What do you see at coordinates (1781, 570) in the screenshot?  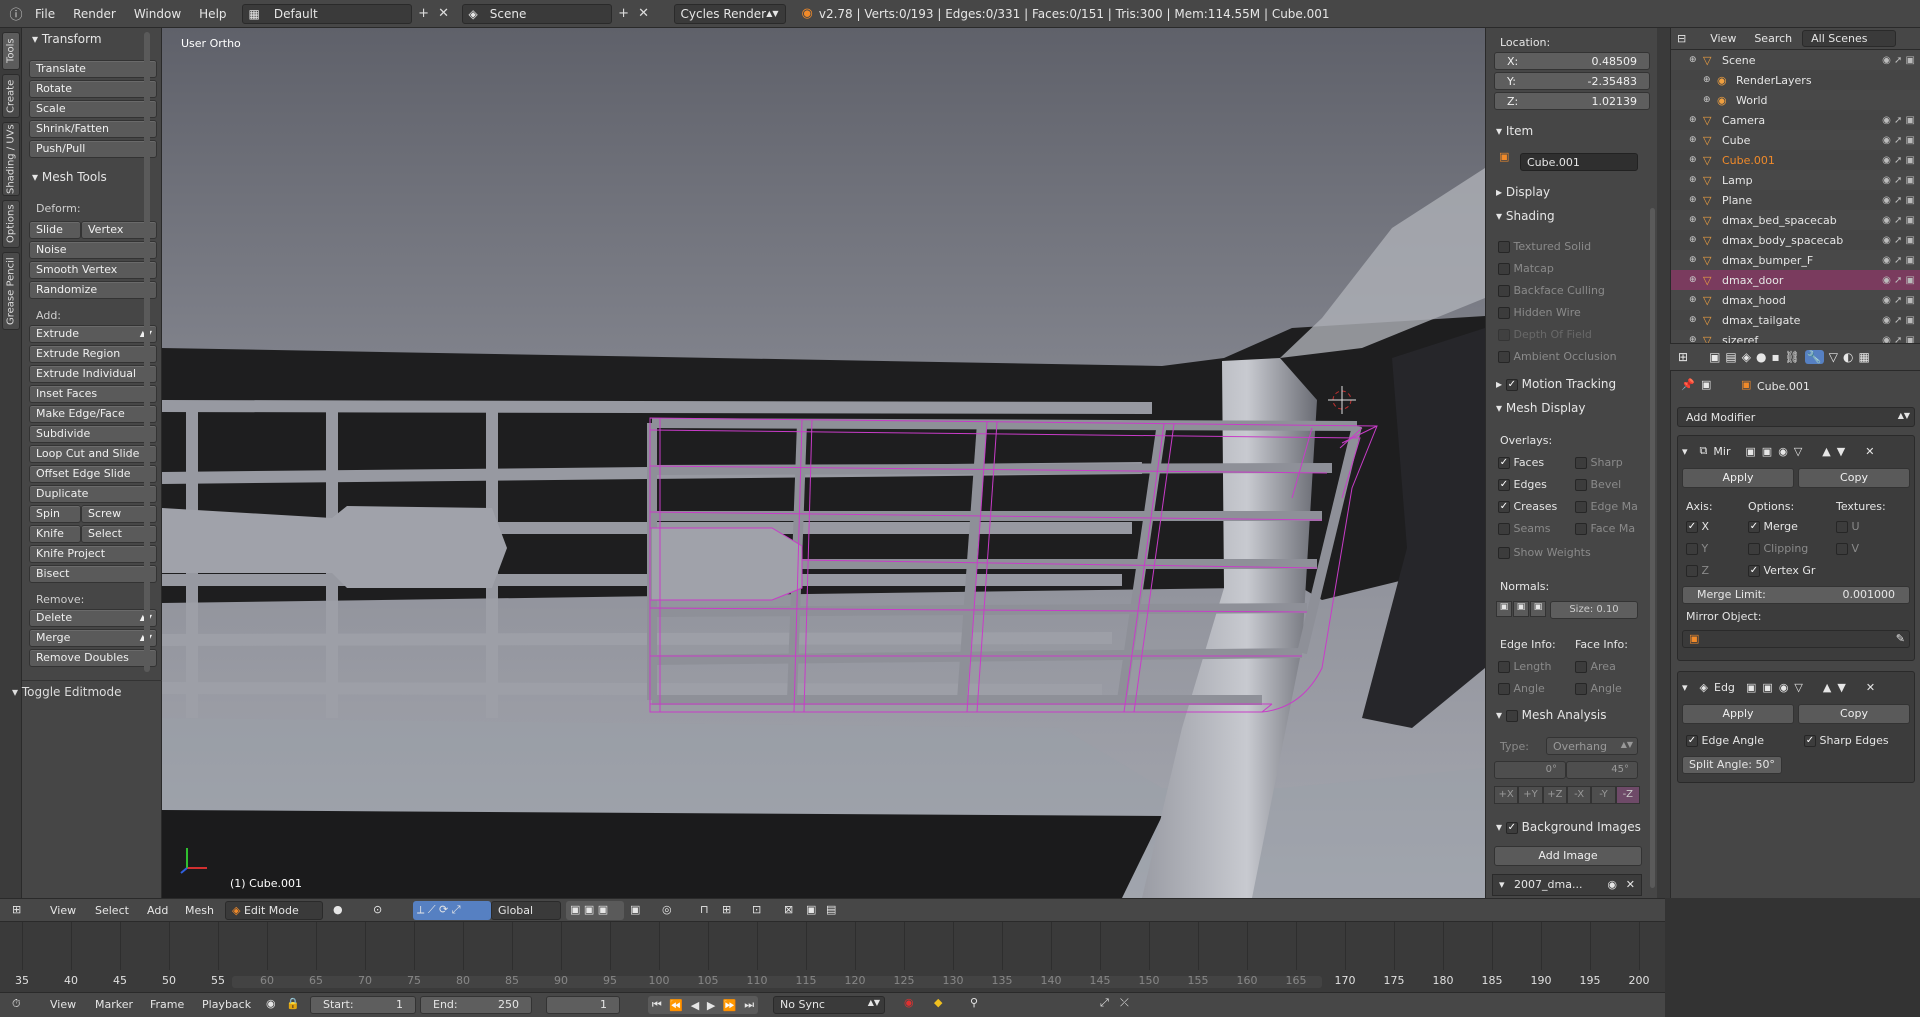 I see `vertex-groups-option: ✓ Vertex Gr` at bounding box center [1781, 570].